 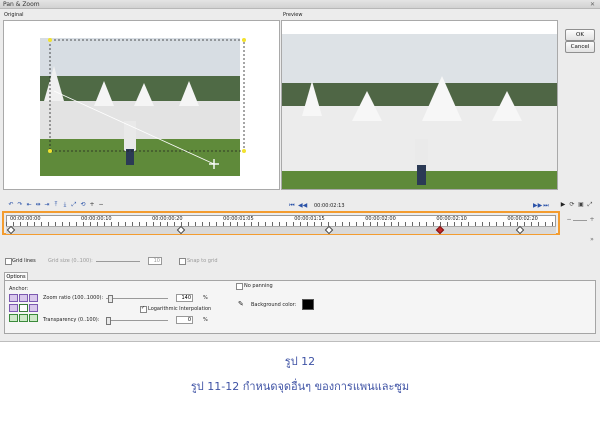 What do you see at coordinates (580, 47) in the screenshot?
I see `cancel-button: Cancel` at bounding box center [580, 47].